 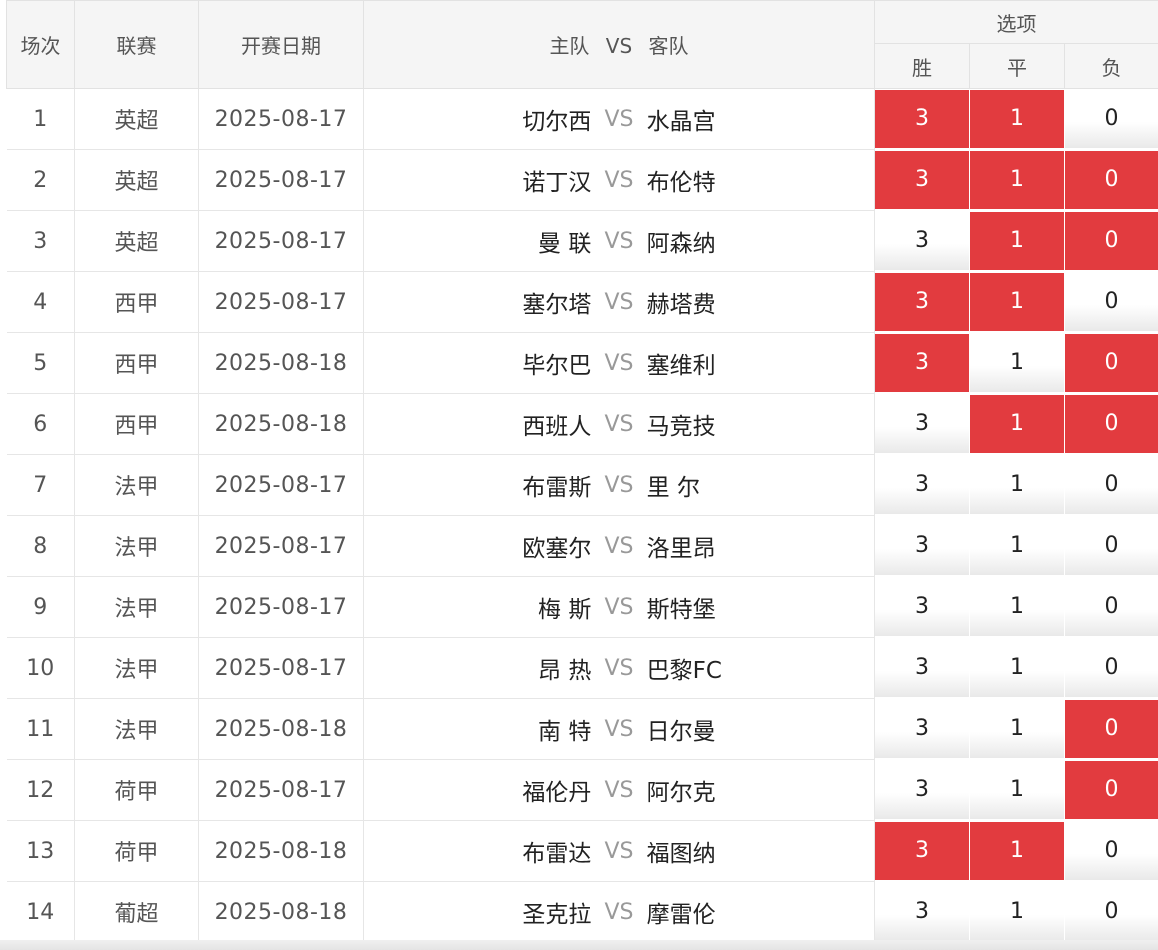 What do you see at coordinates (619, 668) in the screenshot?
I see `match-teams: 昂 热 VS 巴黎FC` at bounding box center [619, 668].